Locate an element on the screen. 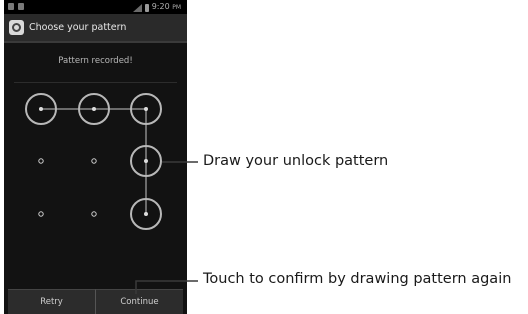 This screenshot has width=528, height=314. callout-draw-pattern: Draw your unlock pattern is located at coordinates (296, 161).